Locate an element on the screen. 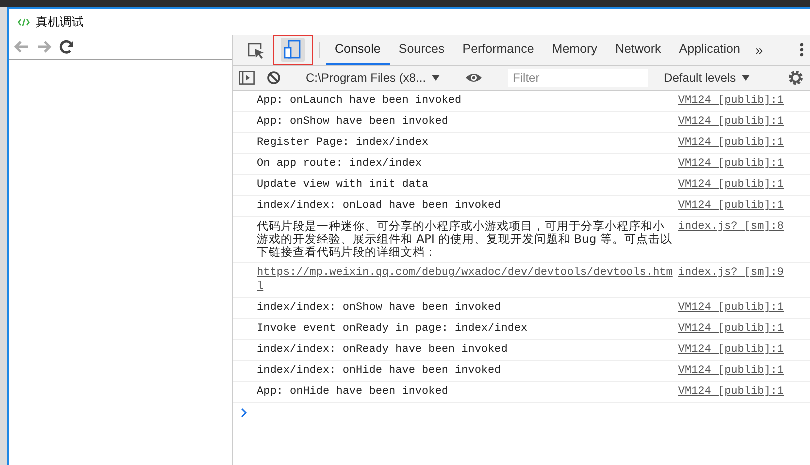 Image resolution: width=810 pixels, height=465 pixels. log-message: App: onShow have been invoked is located at coordinates (353, 122).